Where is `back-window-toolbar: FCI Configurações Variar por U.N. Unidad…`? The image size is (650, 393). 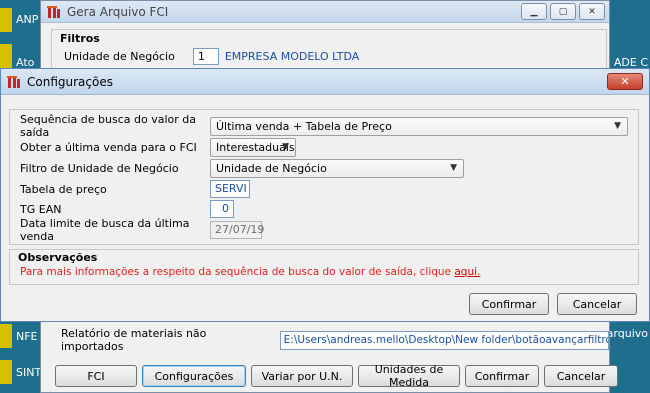
back-window-toolbar: FCI Configurações Variar por U.N. Unidad… is located at coordinates (336, 376).